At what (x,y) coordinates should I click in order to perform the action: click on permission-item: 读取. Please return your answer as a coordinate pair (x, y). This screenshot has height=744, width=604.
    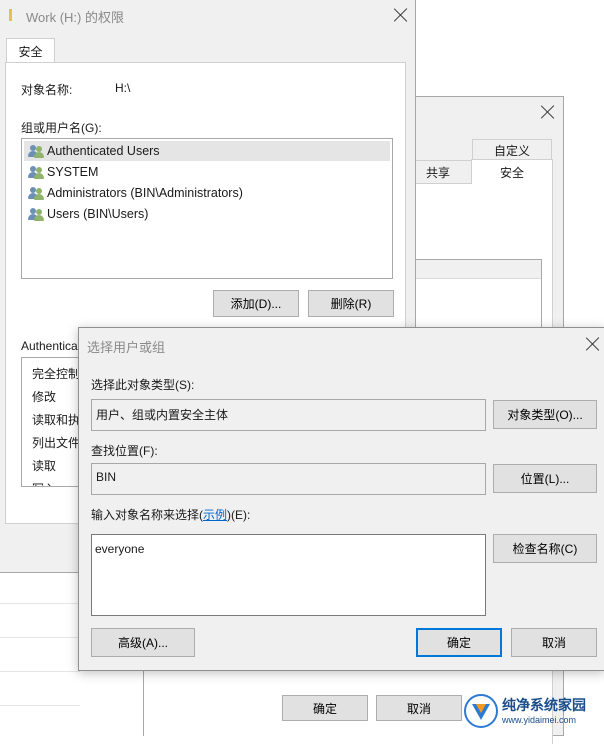
    Looking at the image, I should click on (44, 466).